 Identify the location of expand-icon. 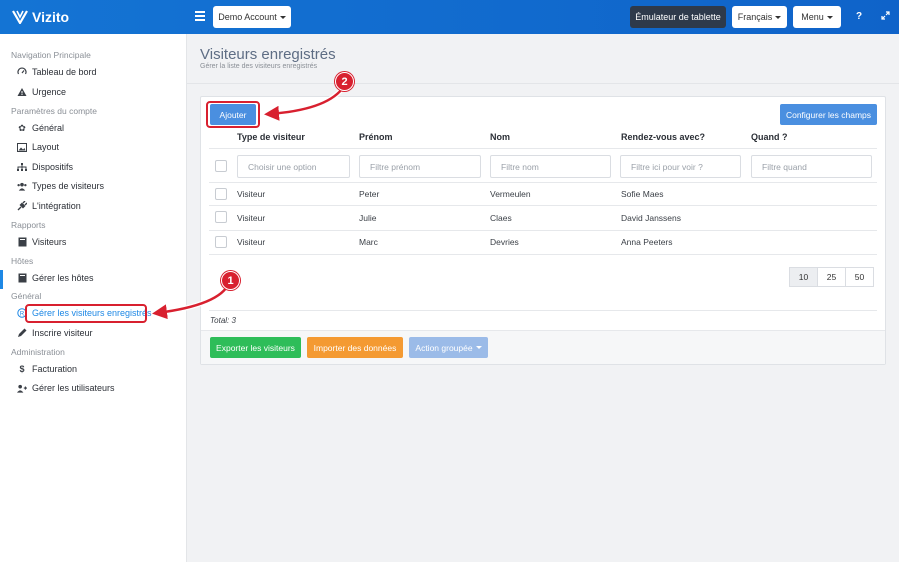
(885, 17).